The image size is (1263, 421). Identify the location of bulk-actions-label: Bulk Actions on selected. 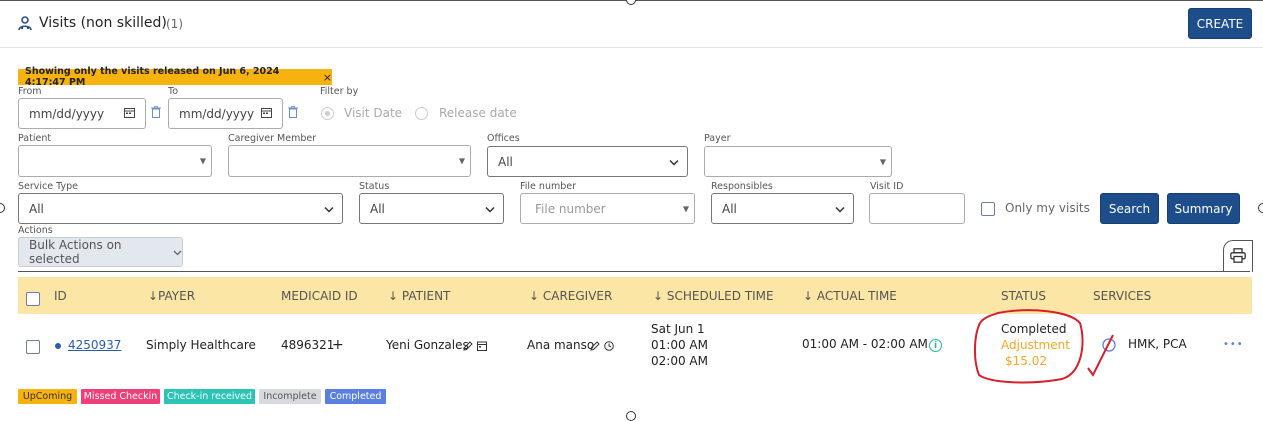
(75, 252).